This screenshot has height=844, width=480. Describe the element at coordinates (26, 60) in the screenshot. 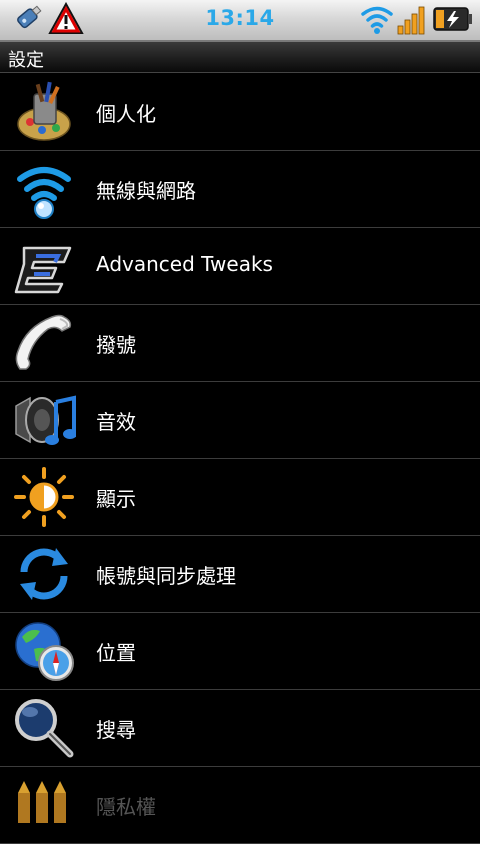

I see `page-title: 設定` at that location.